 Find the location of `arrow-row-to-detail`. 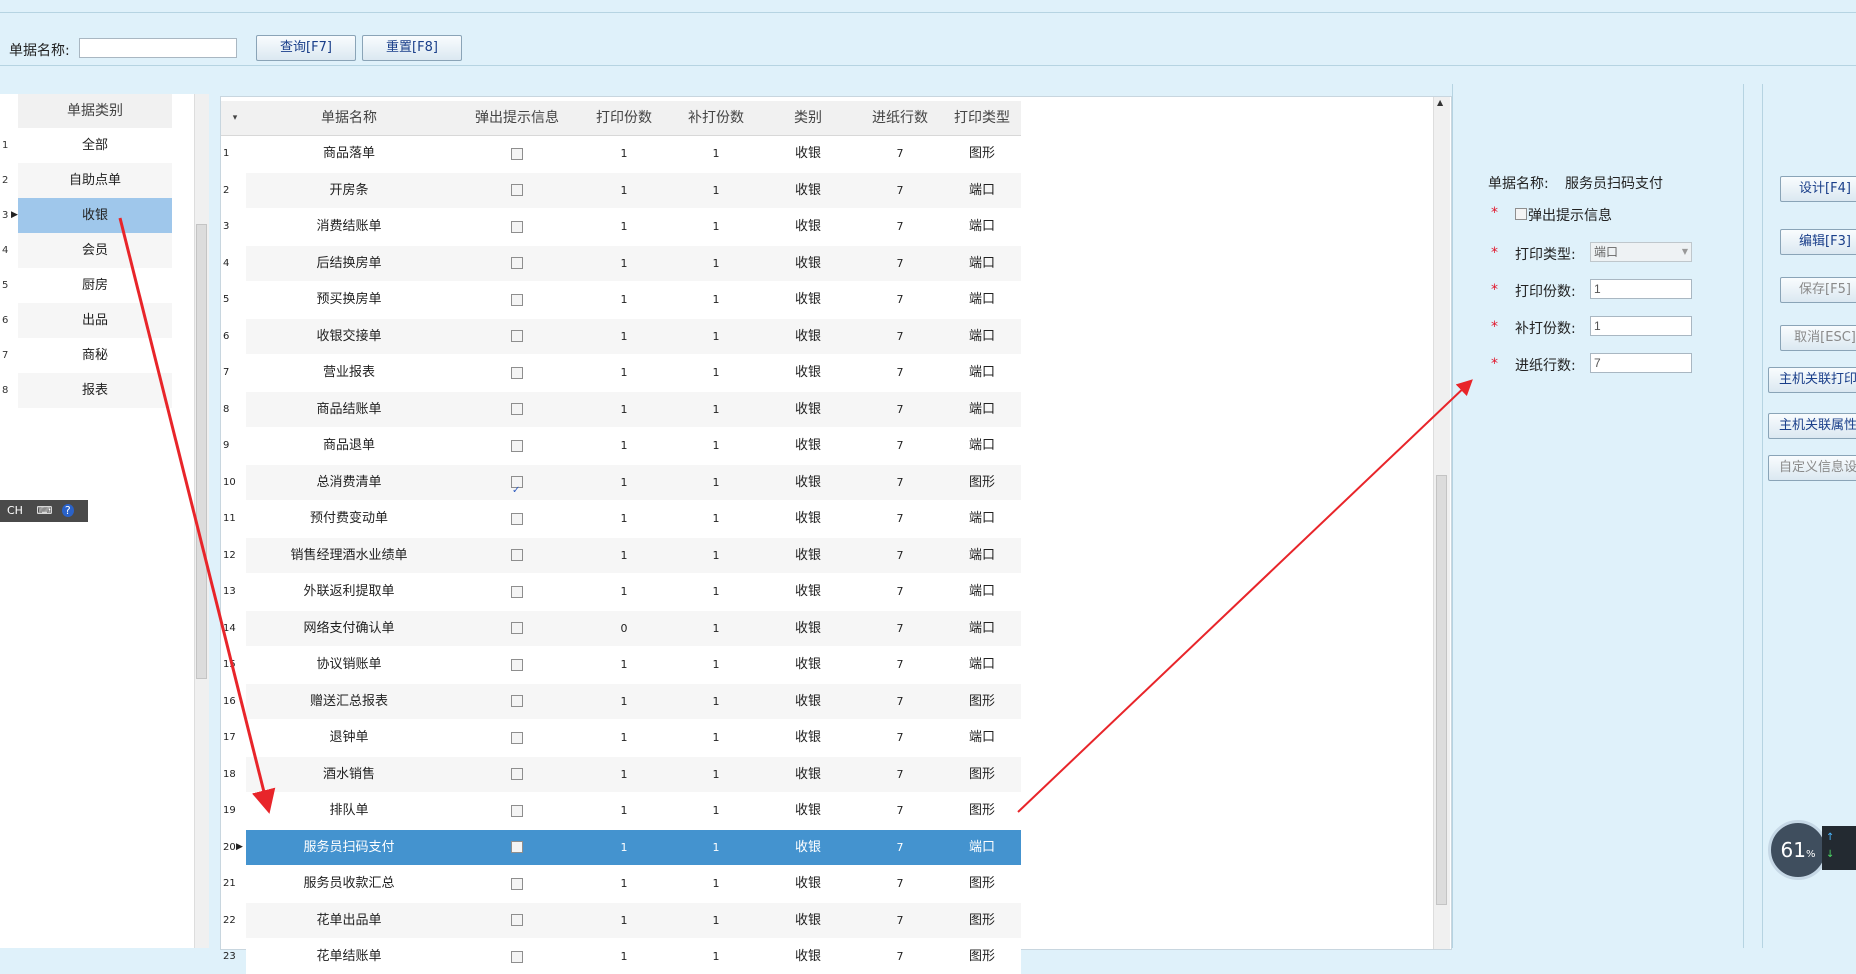

arrow-row-to-detail is located at coordinates (1245, 596).